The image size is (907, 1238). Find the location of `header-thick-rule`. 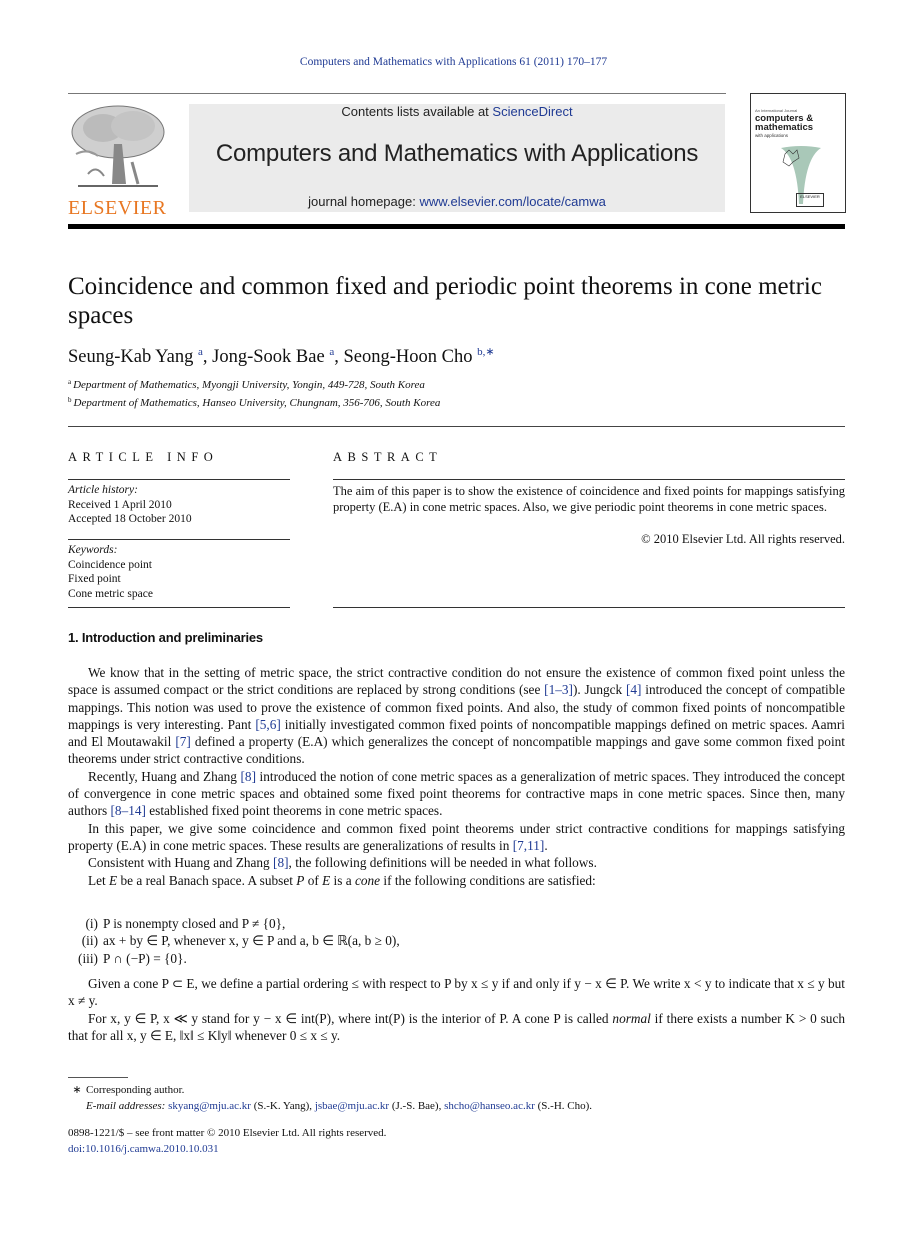

header-thick-rule is located at coordinates (456, 226).